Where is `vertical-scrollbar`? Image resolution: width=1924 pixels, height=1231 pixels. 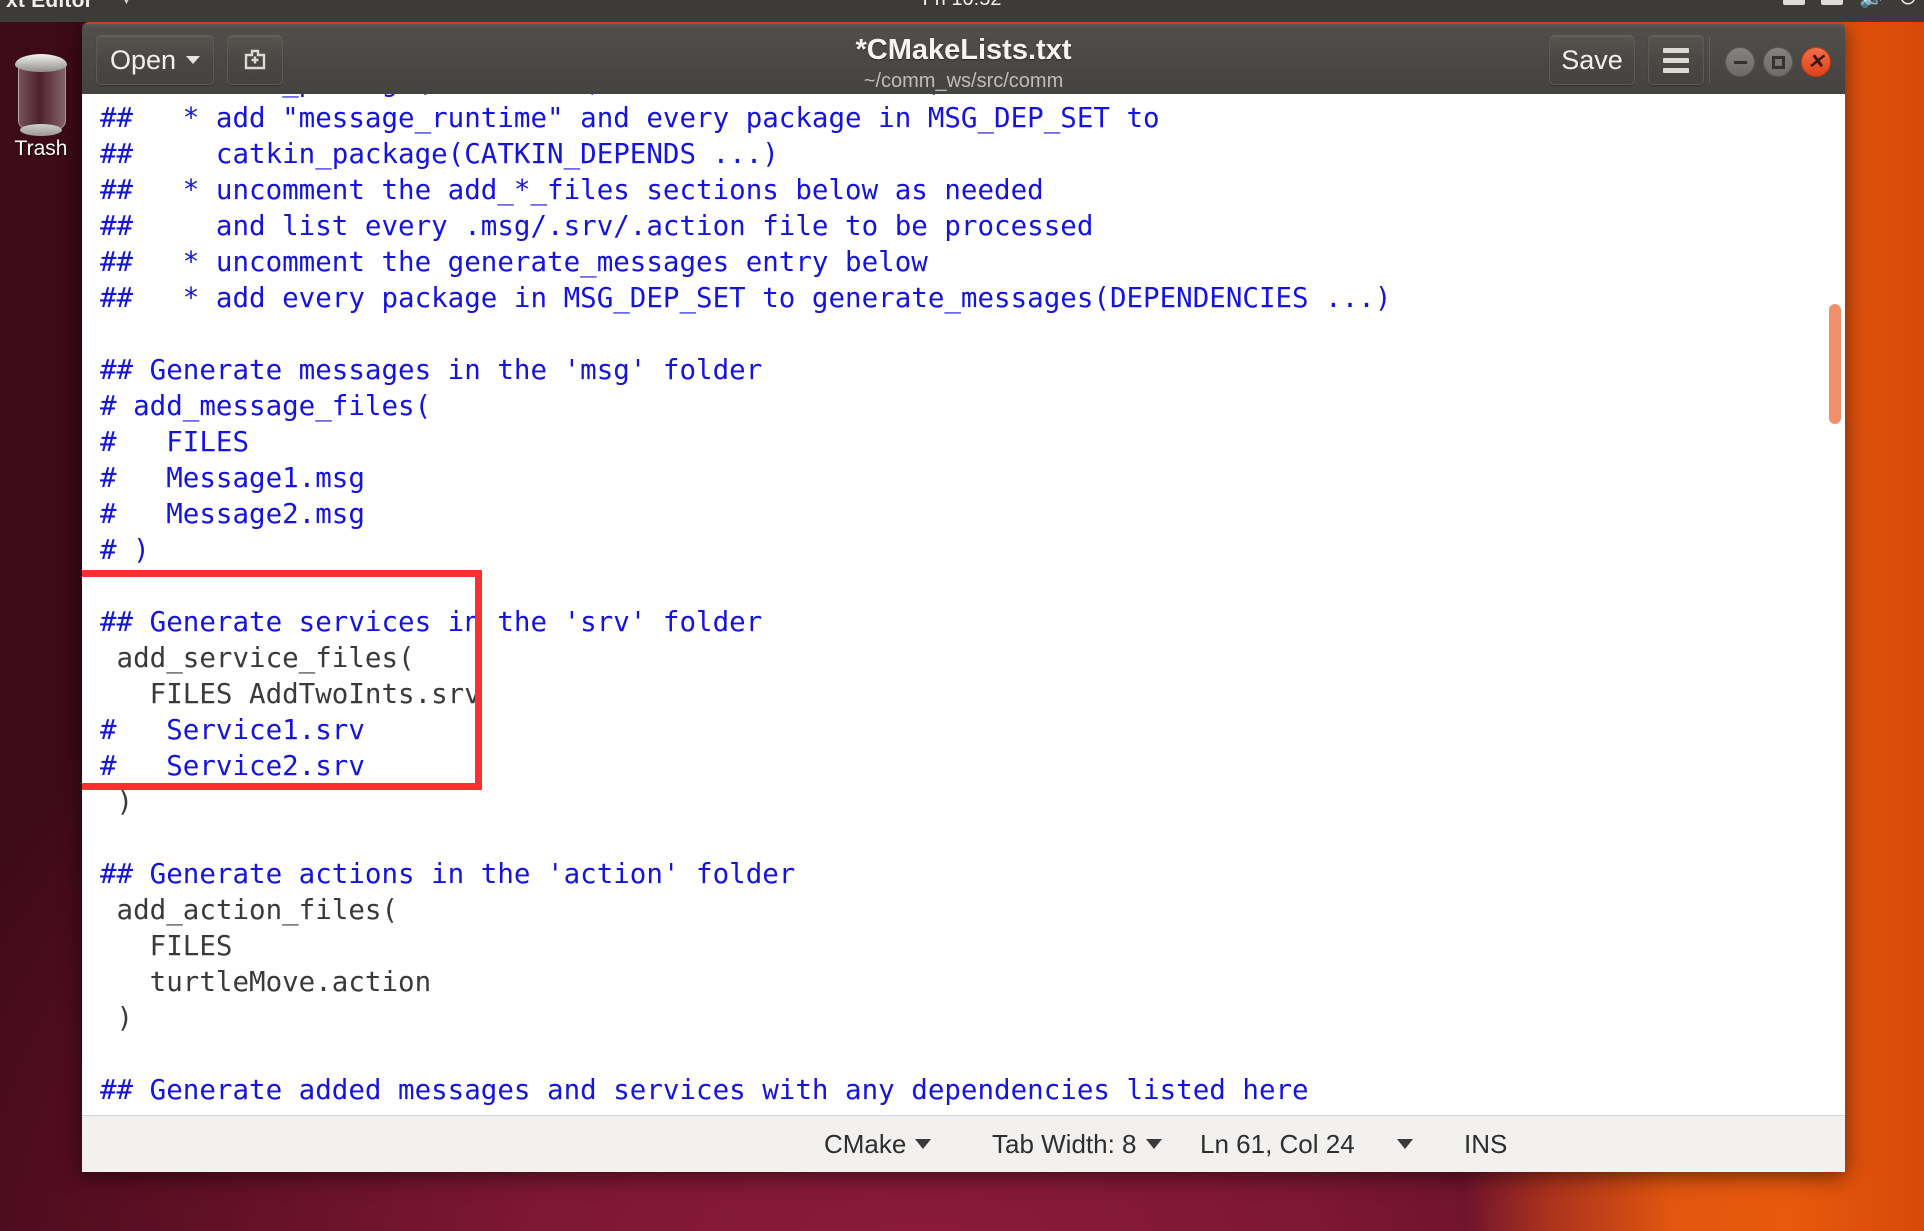 vertical-scrollbar is located at coordinates (1835, 604).